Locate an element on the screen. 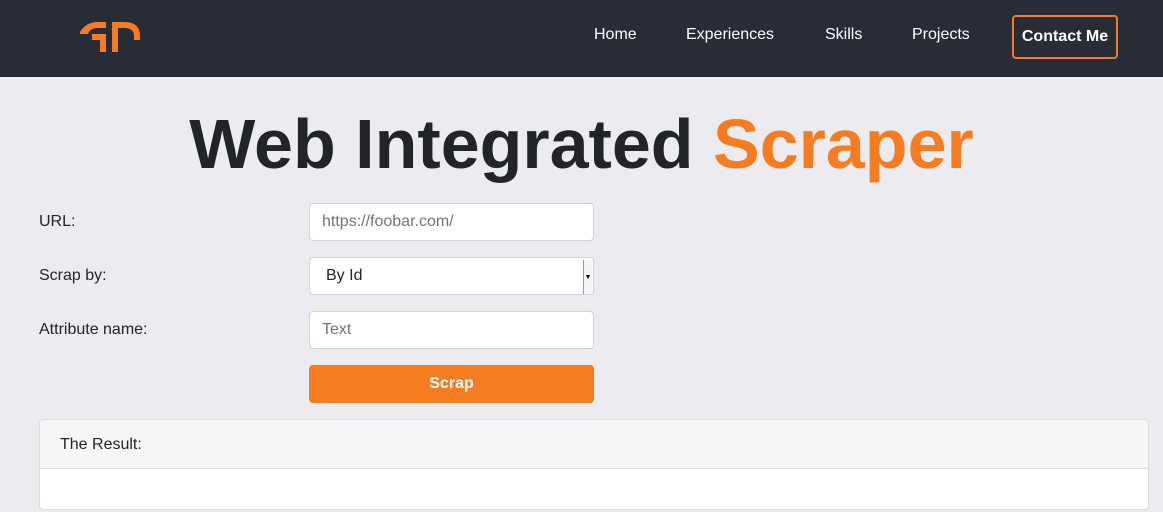 This screenshot has width=1163, height=512. scrap-by-select: By Id ▼ is located at coordinates (451, 276).